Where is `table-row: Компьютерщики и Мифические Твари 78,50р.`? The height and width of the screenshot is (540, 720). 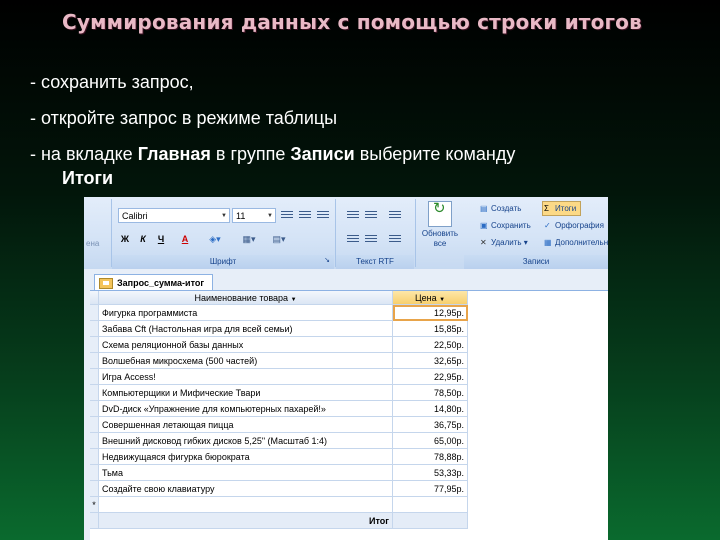 table-row: Компьютерщики и Мифические Твари 78,50р. is located at coordinates (279, 392).